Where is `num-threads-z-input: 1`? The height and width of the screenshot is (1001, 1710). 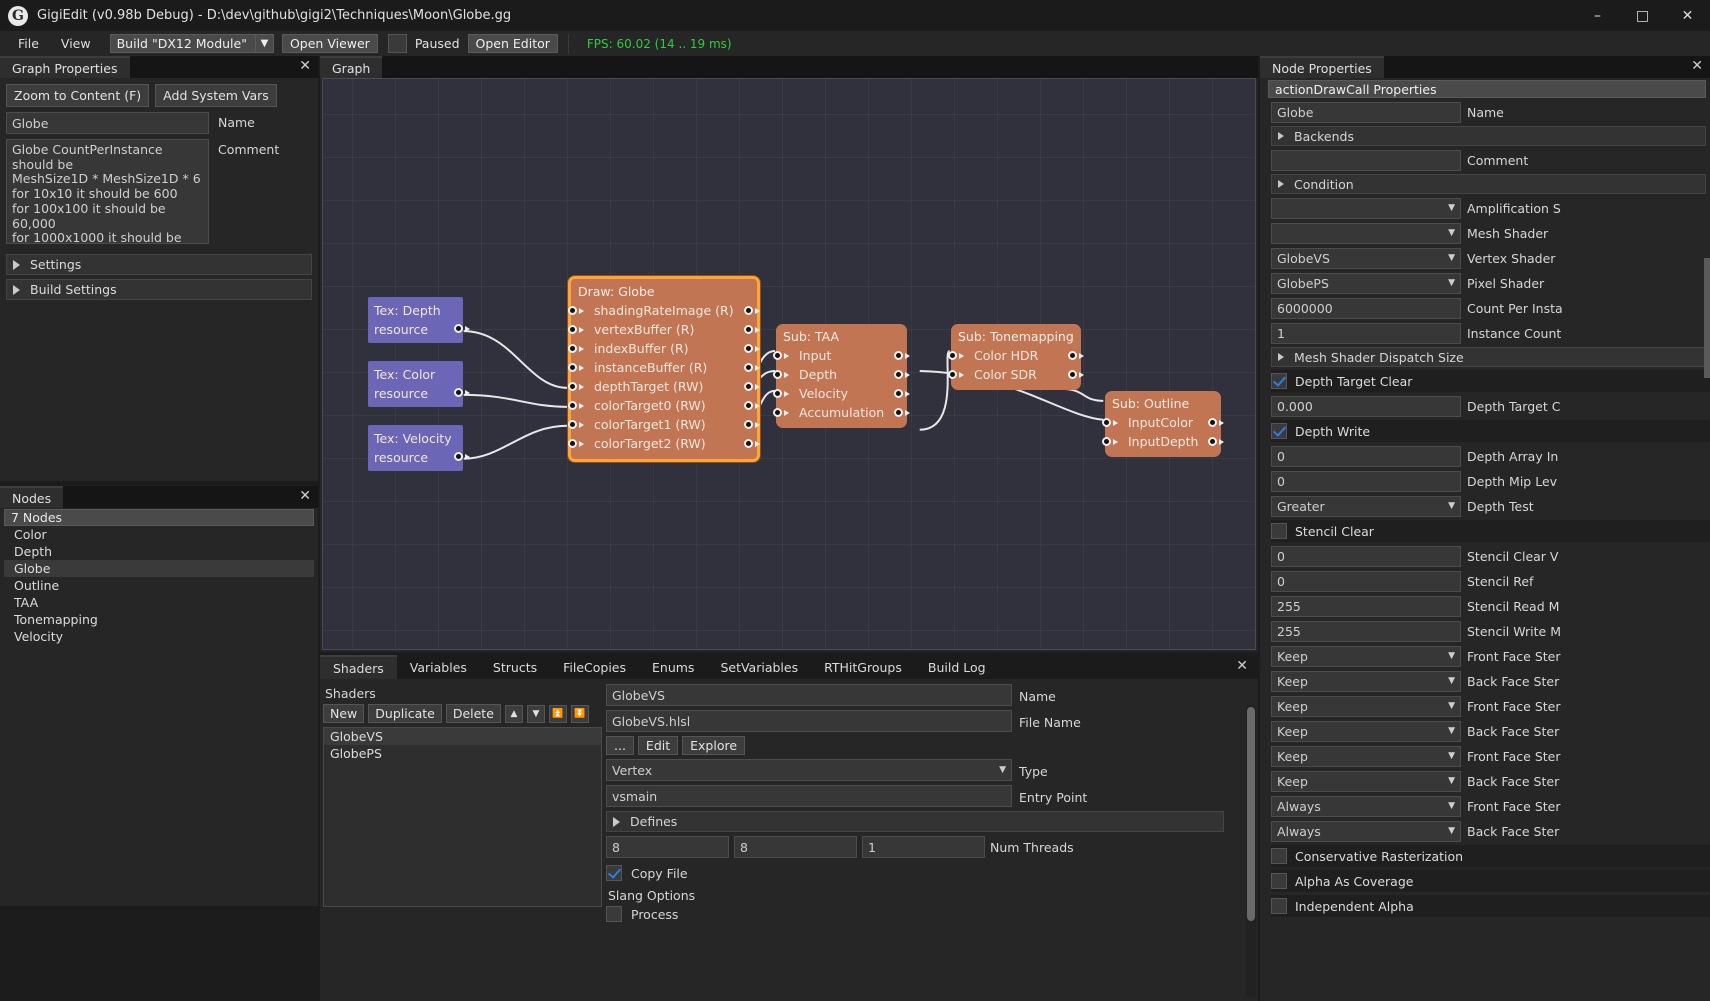
num-threads-z-input: 1 is located at coordinates (923, 847).